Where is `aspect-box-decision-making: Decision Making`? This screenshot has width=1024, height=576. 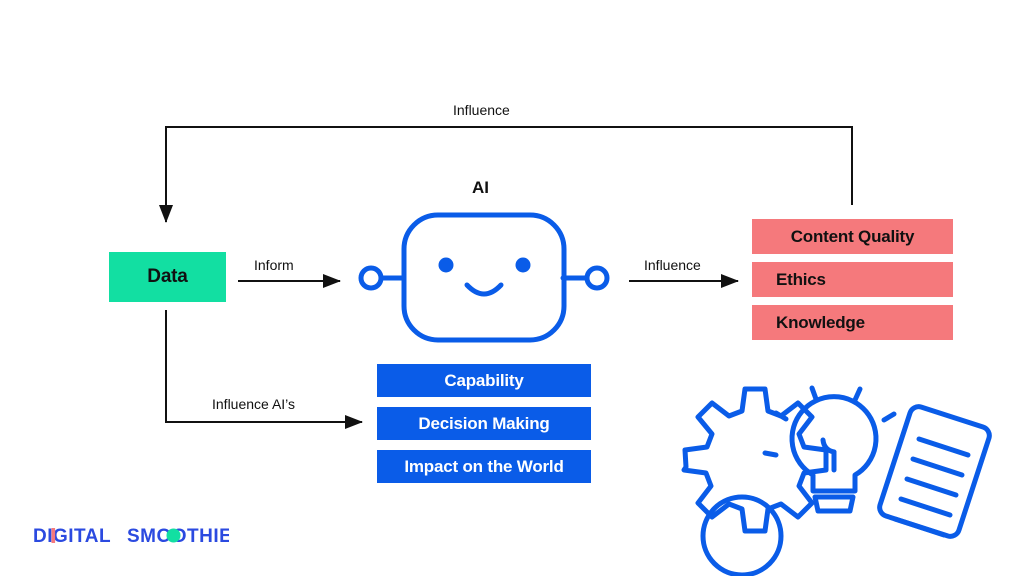
aspect-box-decision-making: Decision Making is located at coordinates (484, 423).